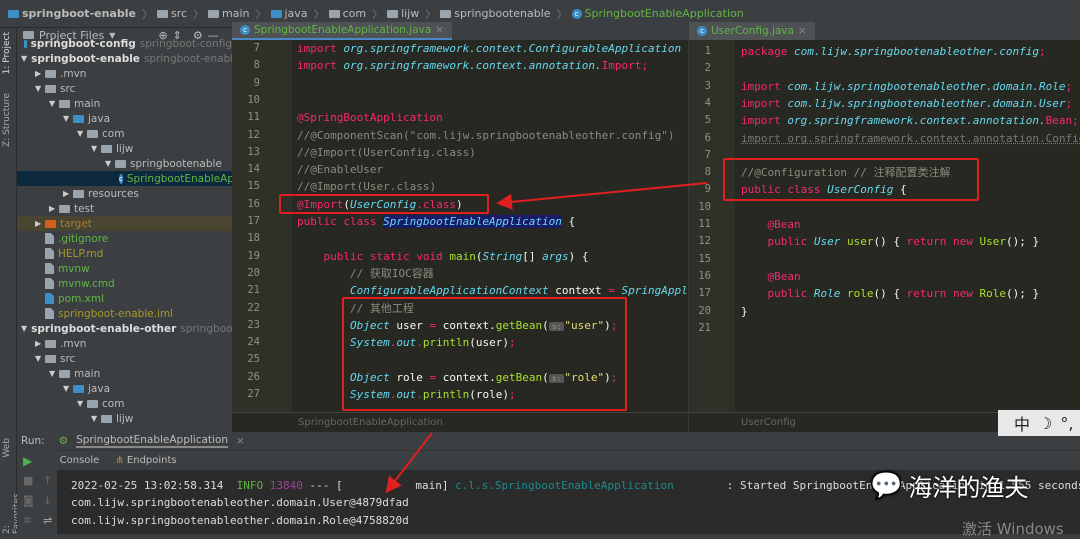  Describe the element at coordinates (1013, 529) in the screenshot. I see `windows-activation-notice: 激活 Windows` at that location.